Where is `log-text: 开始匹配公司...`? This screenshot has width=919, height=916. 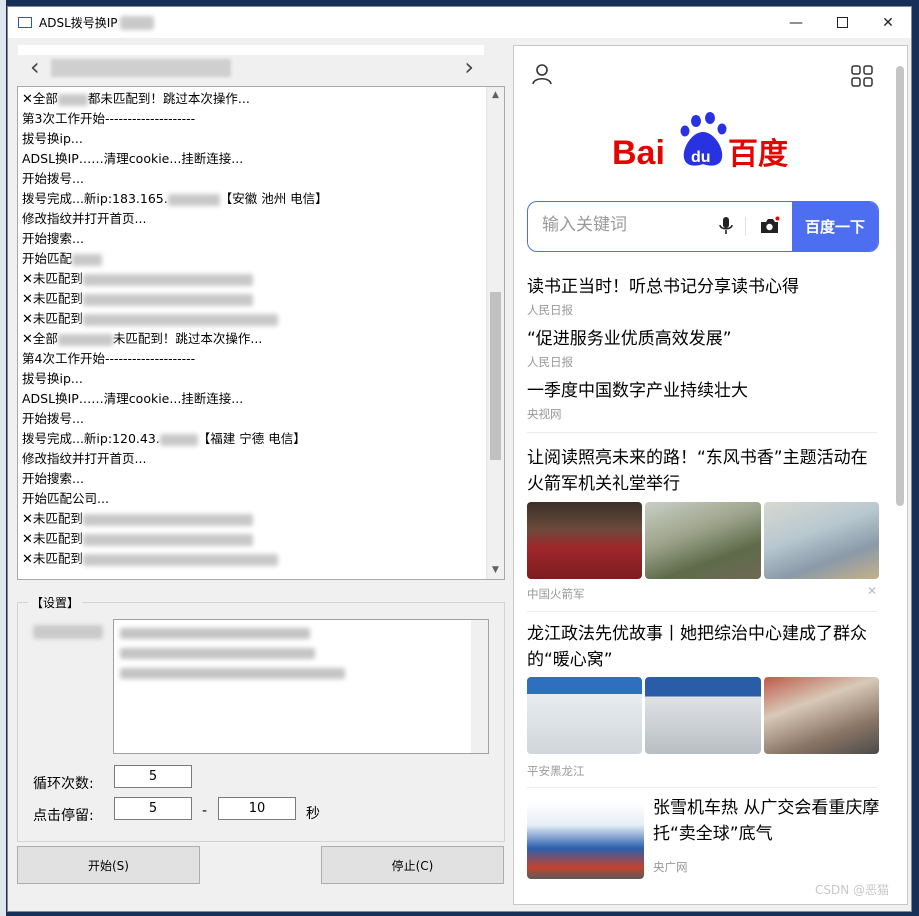 log-text: 开始匹配公司... is located at coordinates (65, 498).